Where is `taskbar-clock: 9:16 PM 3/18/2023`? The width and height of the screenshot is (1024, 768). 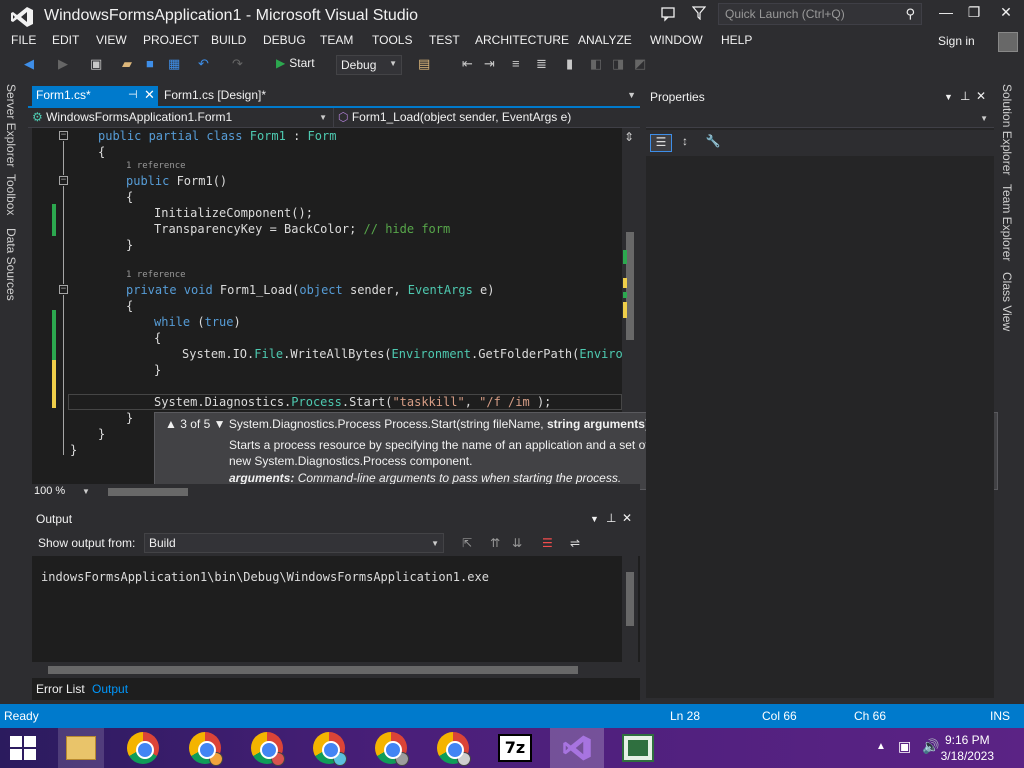
taskbar-clock: 9:16 PM 3/18/2023 is located at coordinates (967, 748).